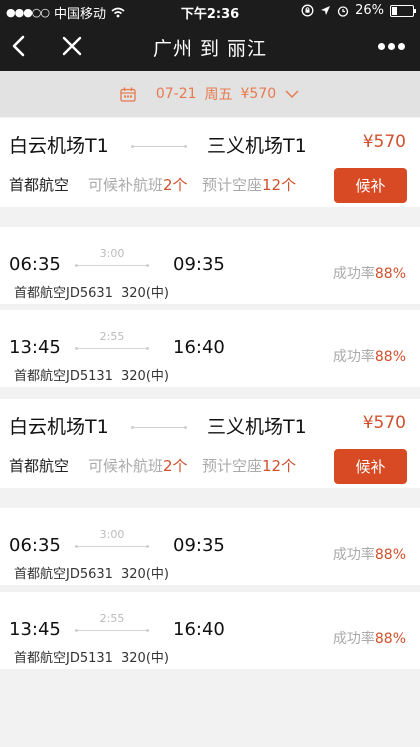 This screenshot has height=747, width=420. Describe the element at coordinates (292, 94) in the screenshot. I see `chevron-down-icon` at that location.